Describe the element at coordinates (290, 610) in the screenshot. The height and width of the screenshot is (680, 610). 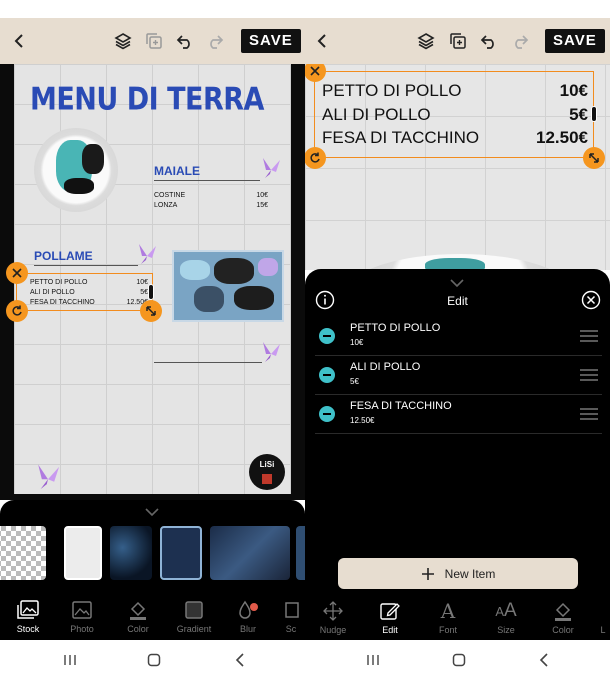
I see `scale-icon` at that location.